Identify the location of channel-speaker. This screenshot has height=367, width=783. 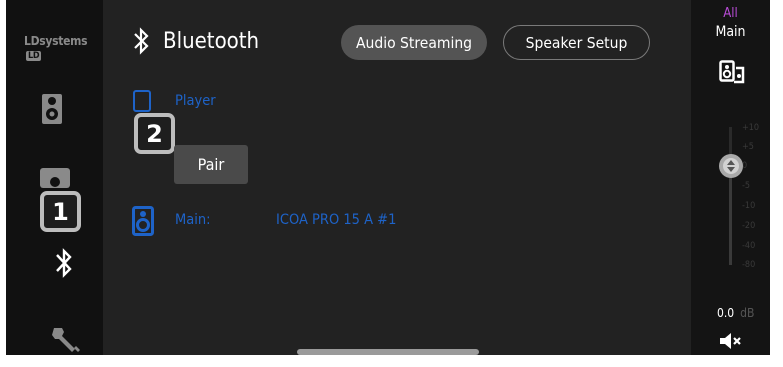
(732, 74).